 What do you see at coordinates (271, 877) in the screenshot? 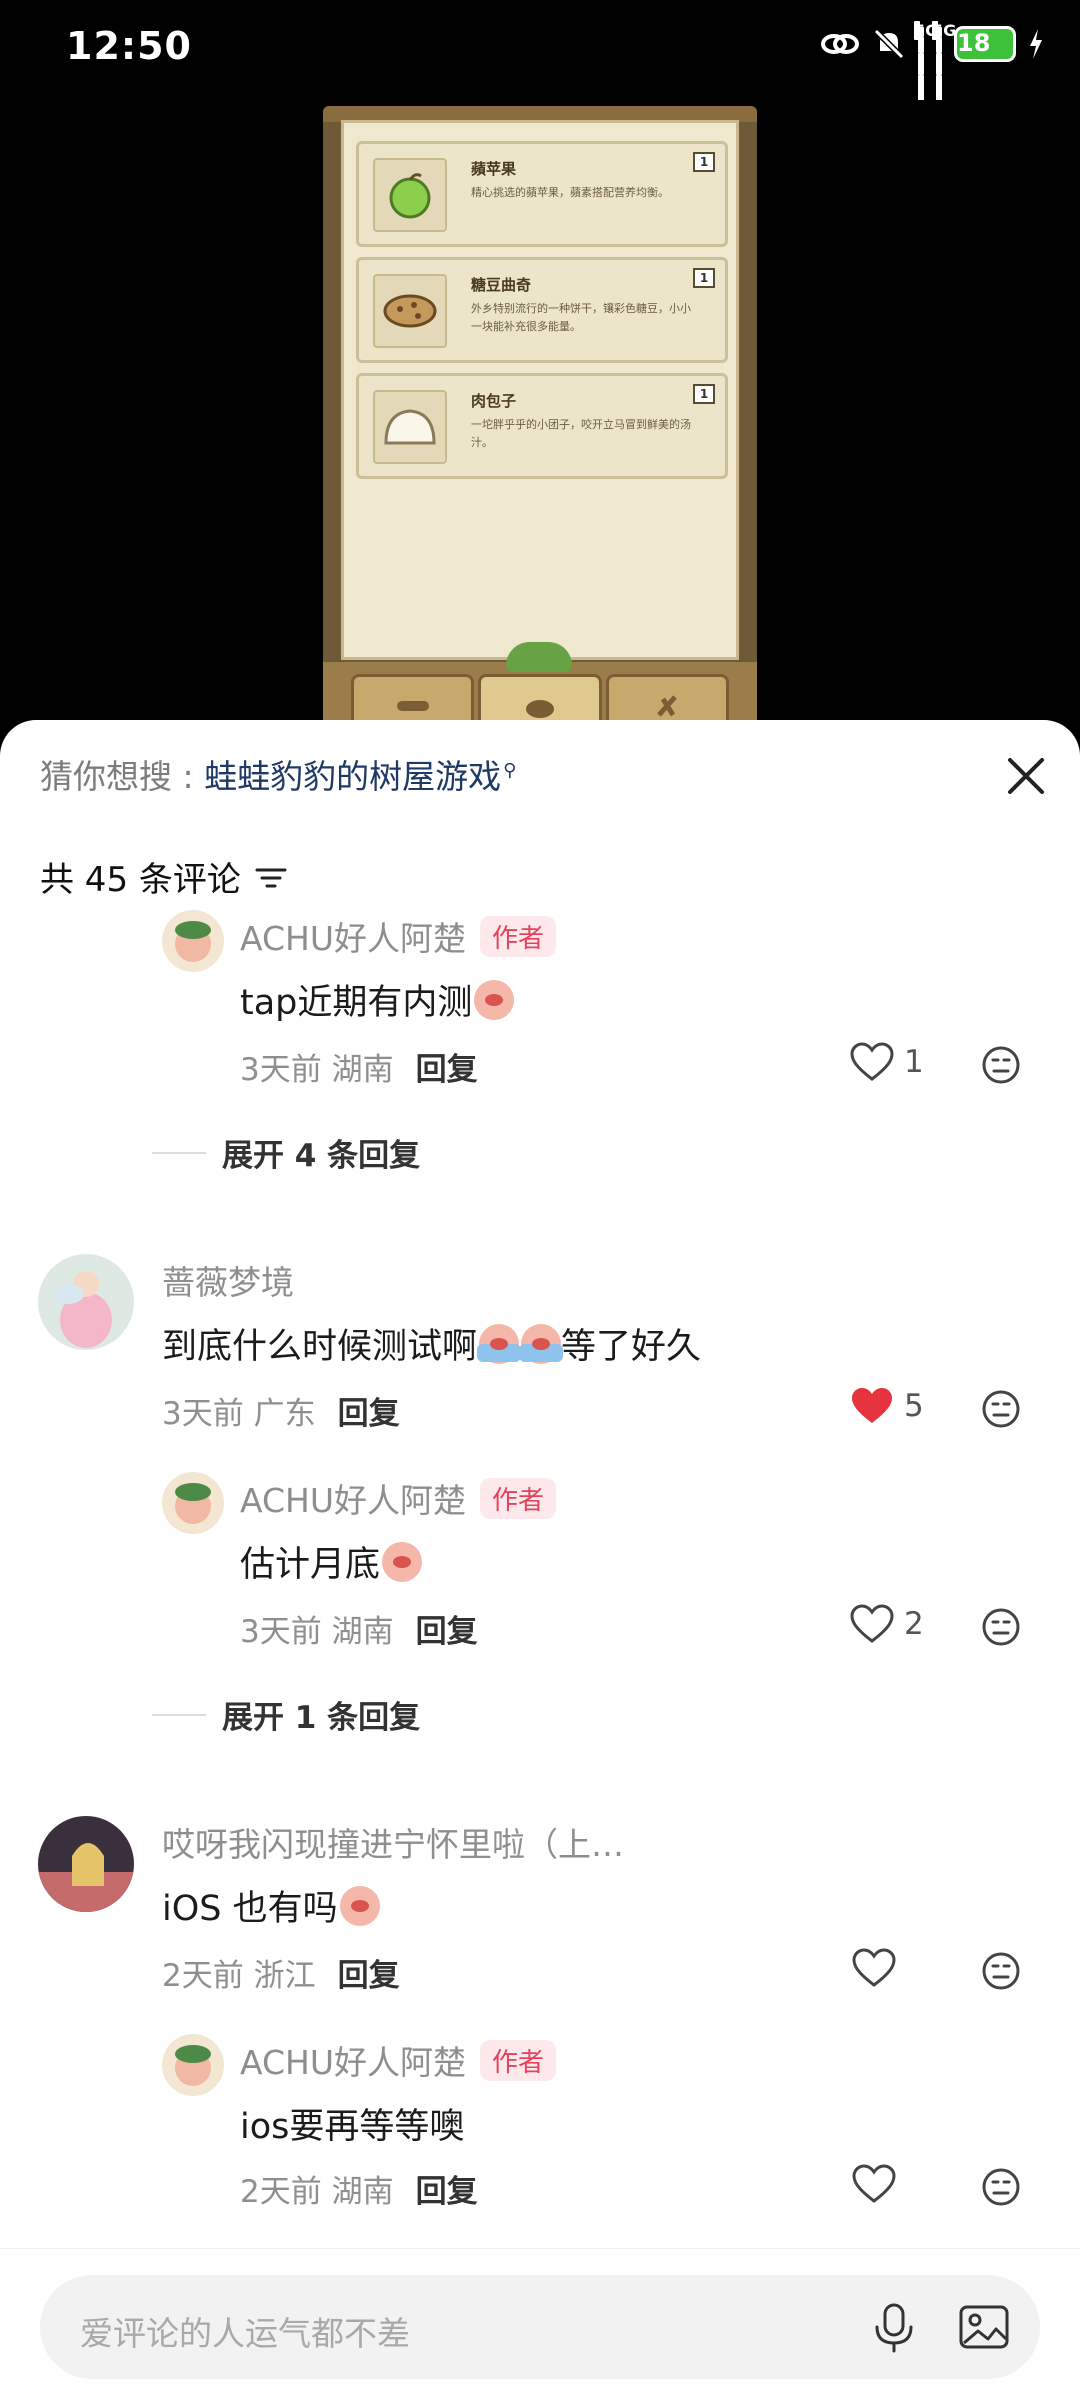
I see `filter-icon` at bounding box center [271, 877].